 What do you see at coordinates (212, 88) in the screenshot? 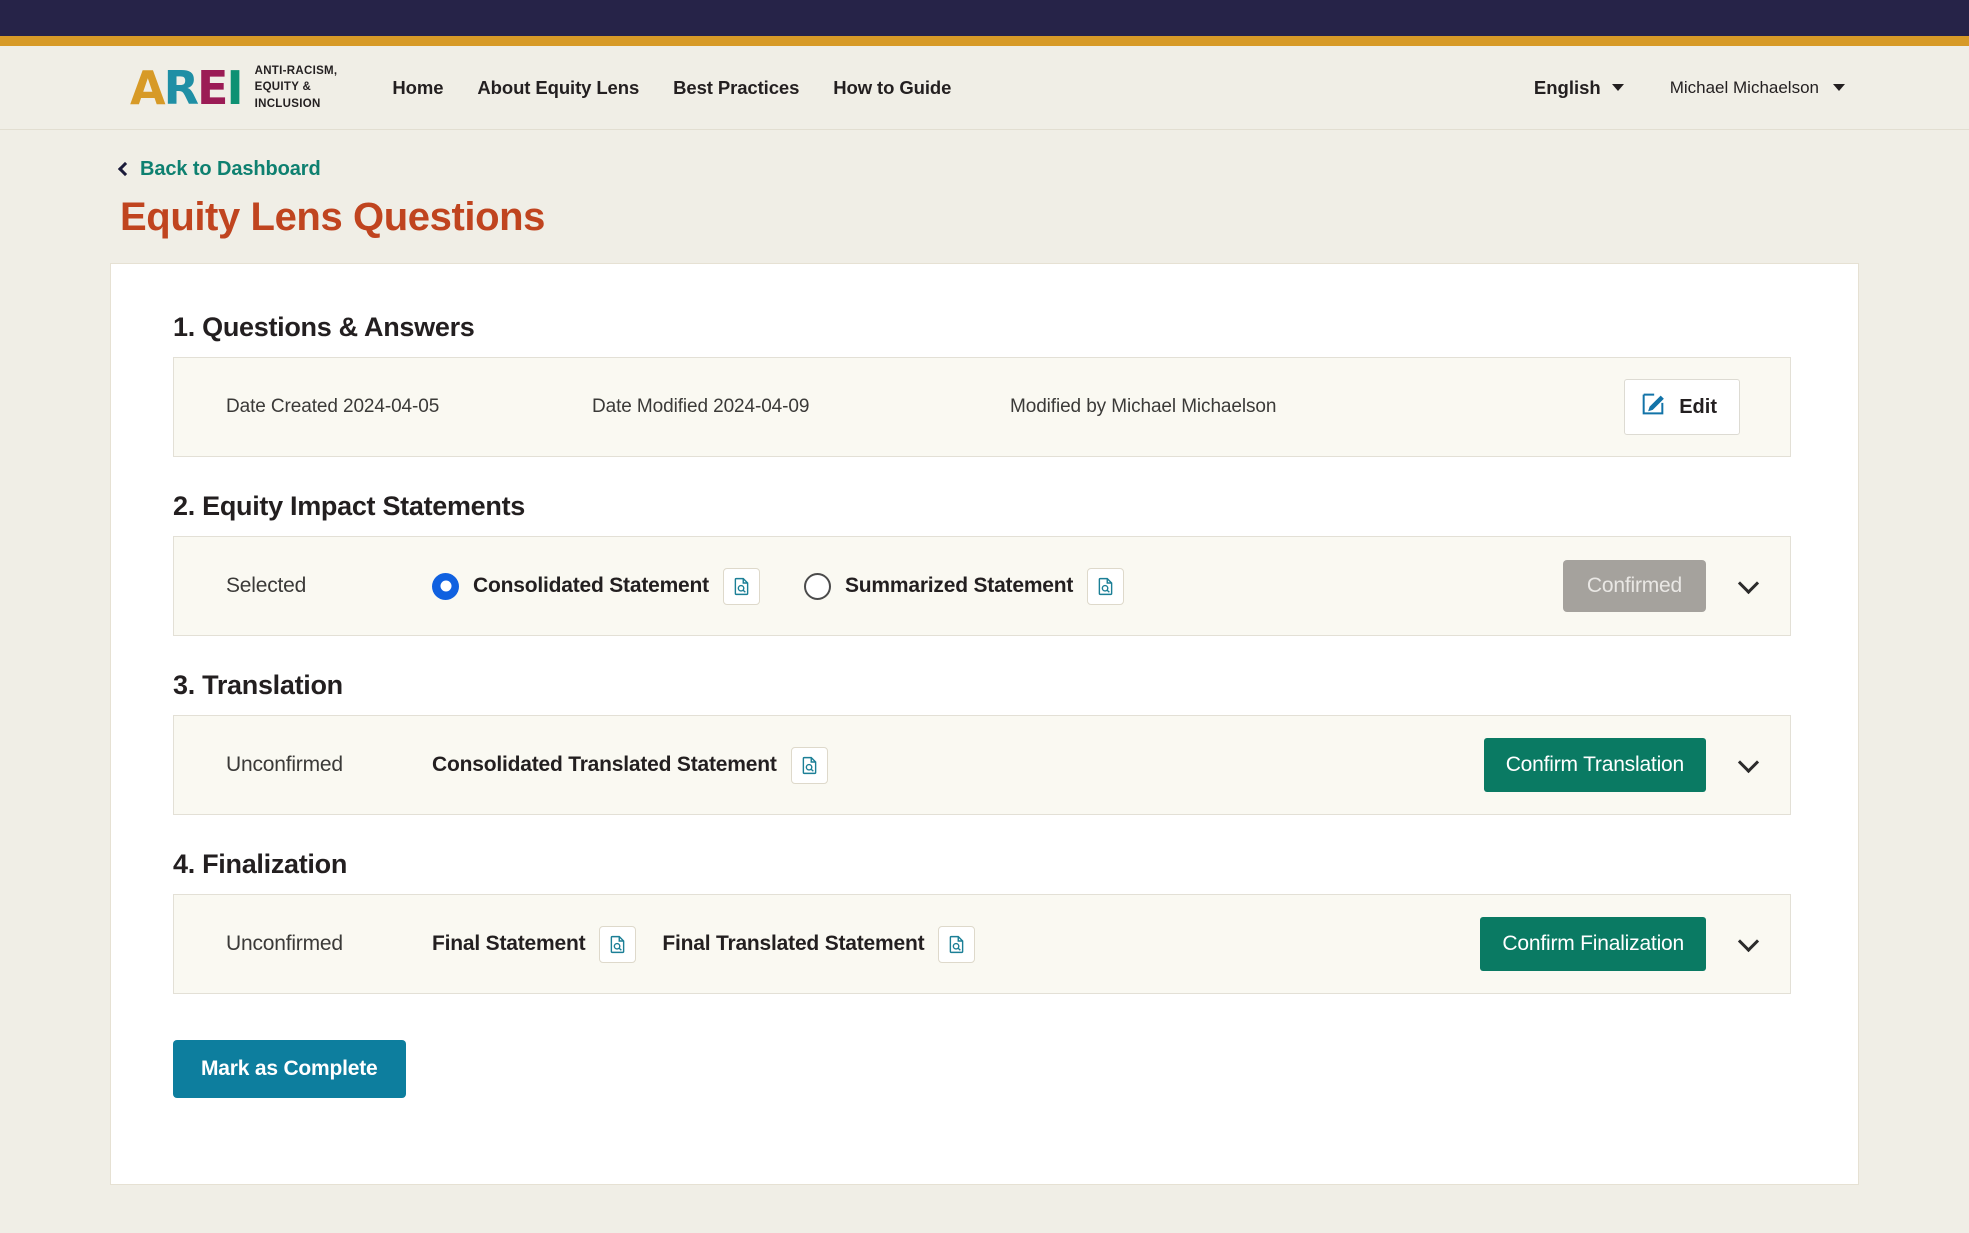
I see `logo-letter-e: E` at bounding box center [212, 88].